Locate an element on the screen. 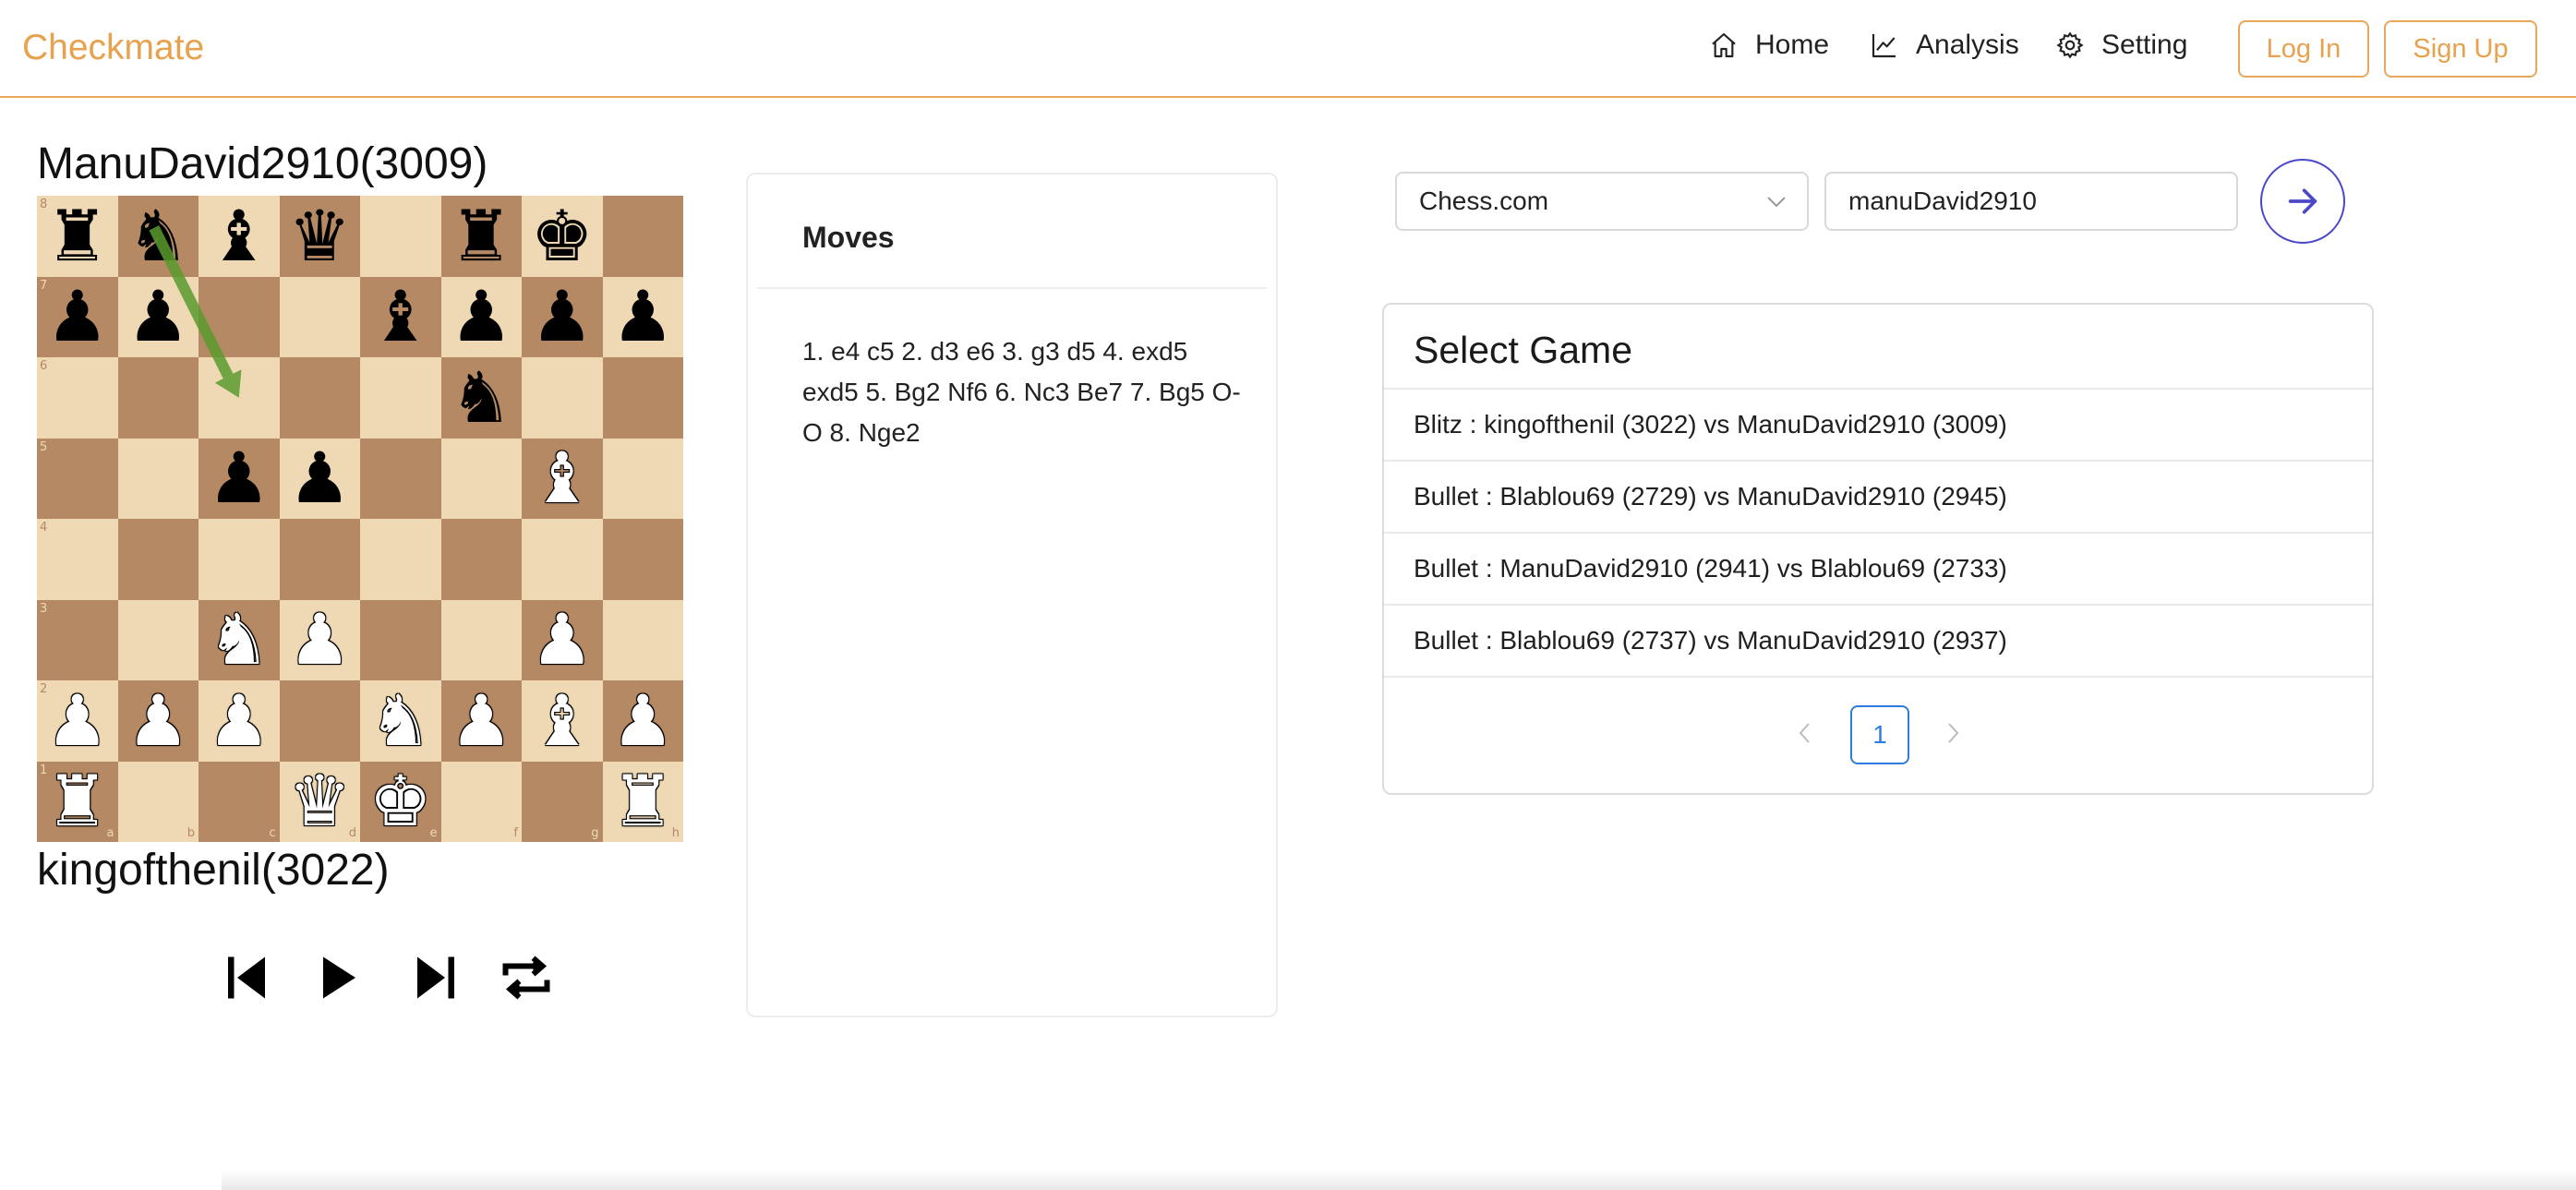 Image resolution: width=2576 pixels, height=1190 pixels. login-button: Log In is located at coordinates (2303, 49).